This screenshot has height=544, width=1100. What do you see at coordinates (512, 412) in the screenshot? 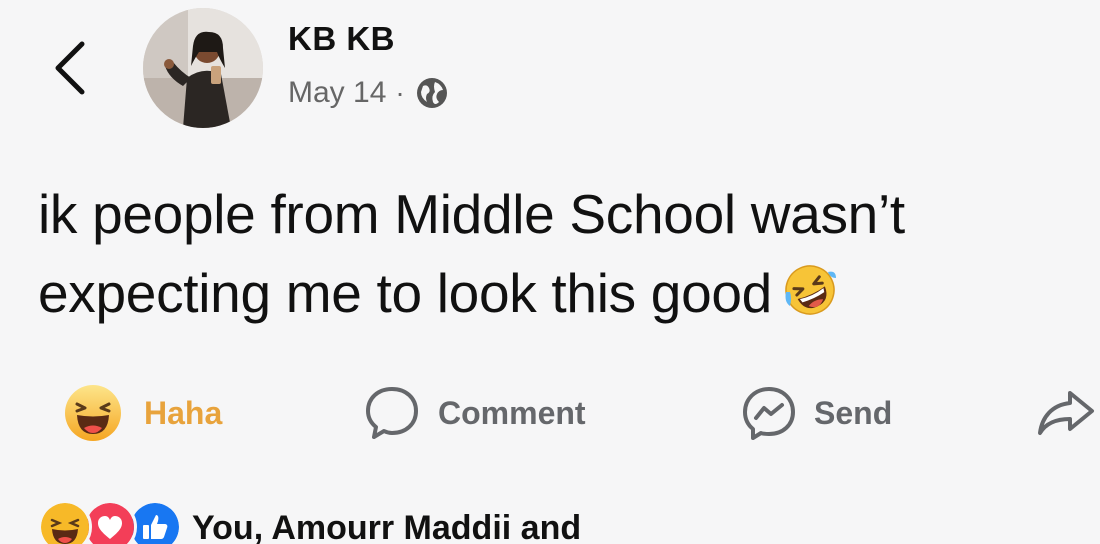
I see `comment-label: Comment` at bounding box center [512, 412].